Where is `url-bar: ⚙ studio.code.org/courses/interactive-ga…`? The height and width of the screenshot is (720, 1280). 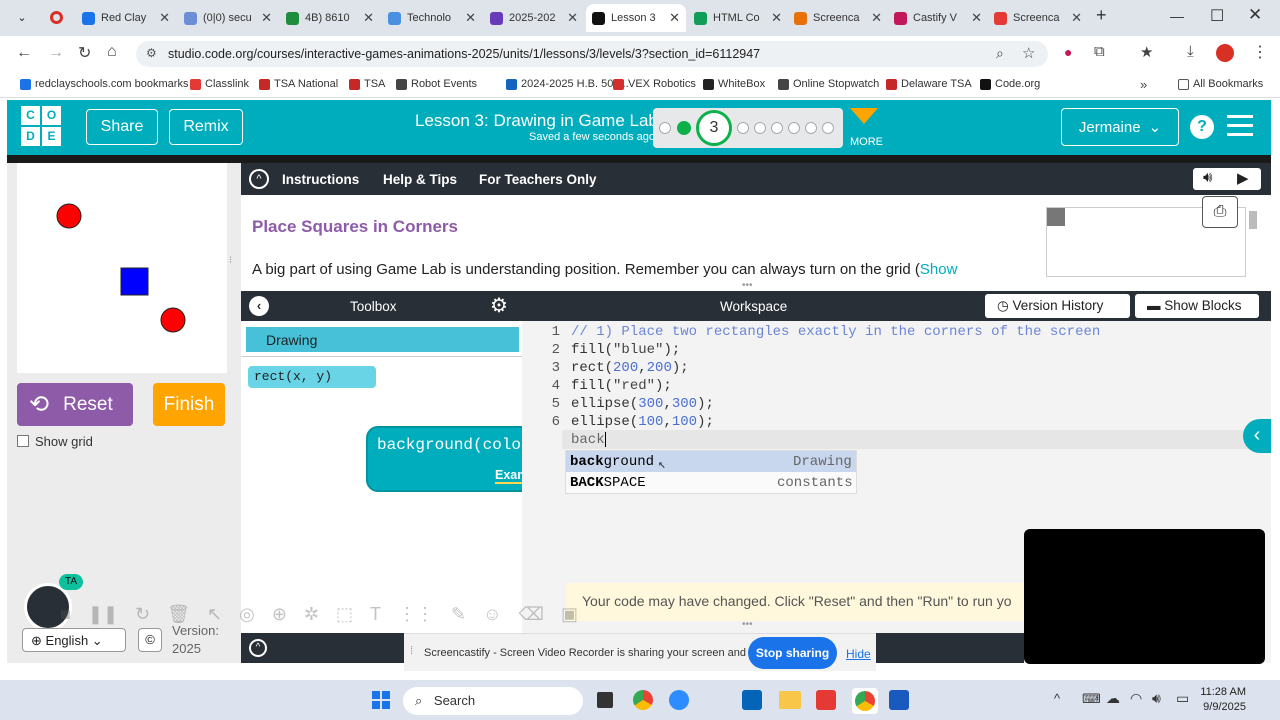 url-bar: ⚙ studio.code.org/courses/interactive-ga… is located at coordinates (592, 54).